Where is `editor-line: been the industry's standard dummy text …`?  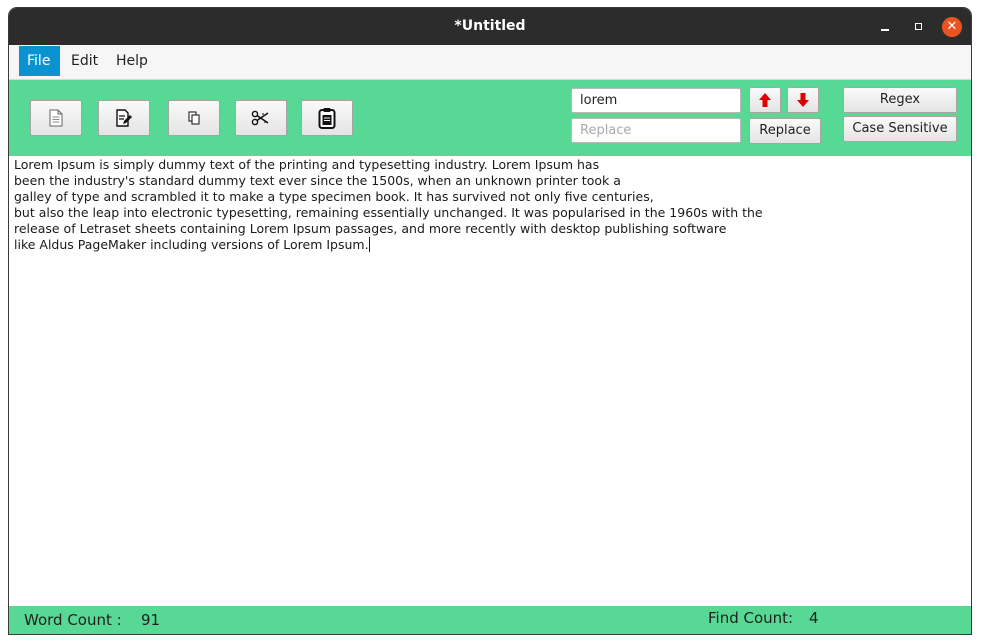
editor-line: been the industry's standard dummy text … is located at coordinates (317, 180).